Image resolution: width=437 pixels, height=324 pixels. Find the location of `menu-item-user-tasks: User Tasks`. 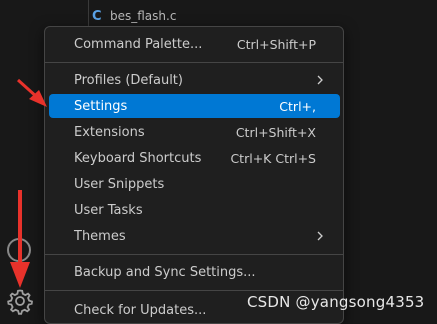

menu-item-user-tasks: User Tasks is located at coordinates (194, 210).